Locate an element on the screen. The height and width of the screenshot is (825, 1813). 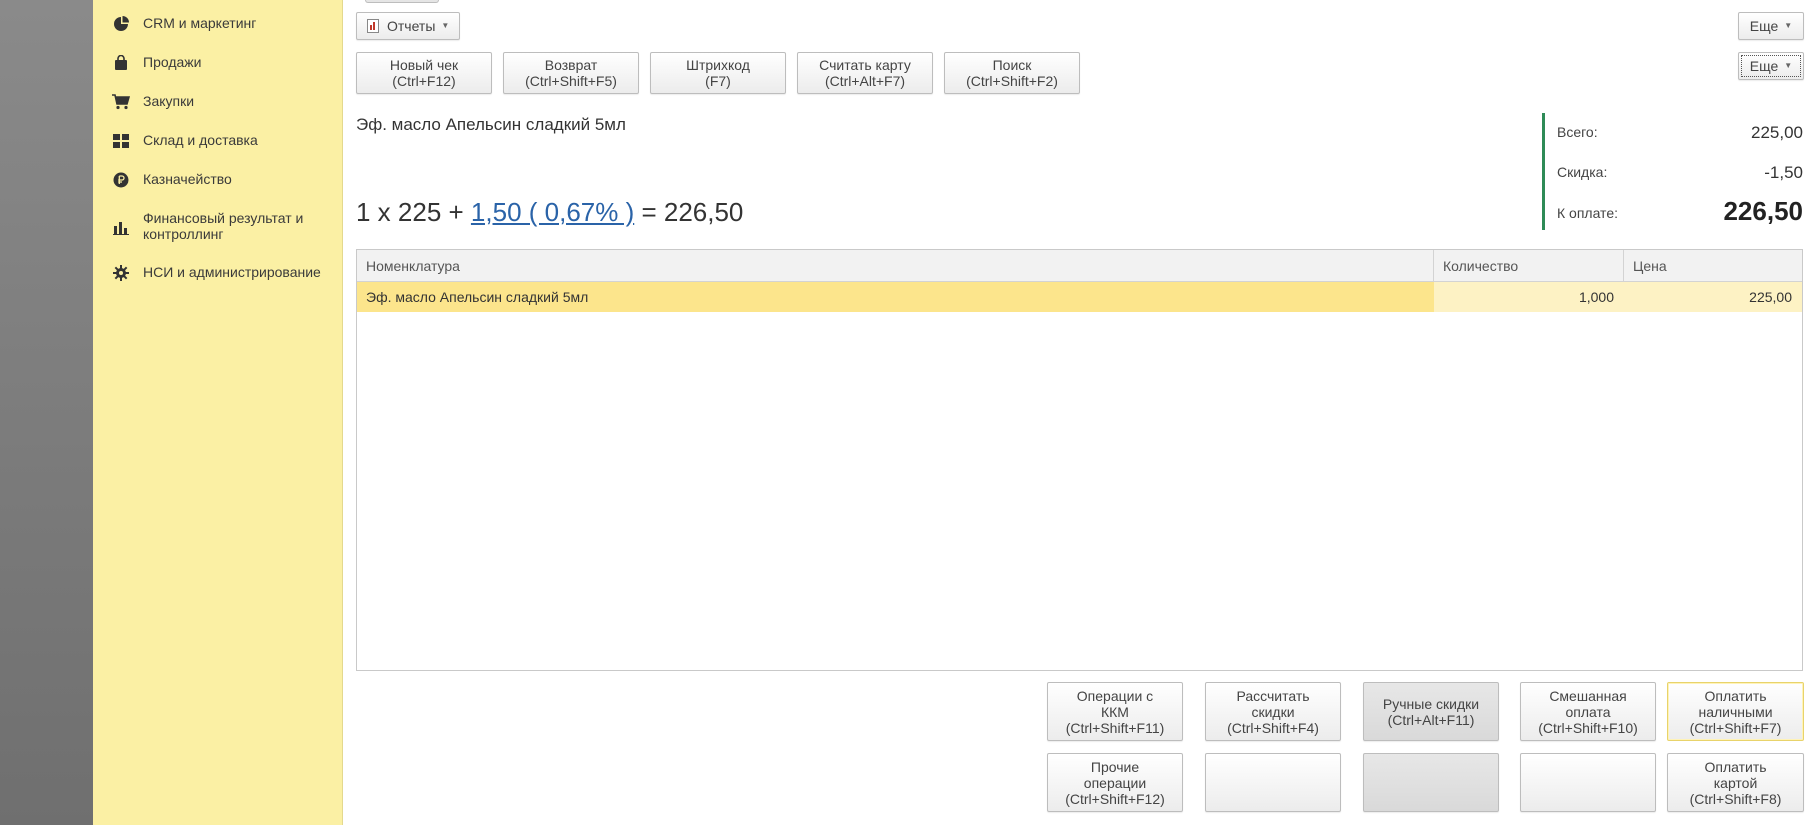
sidebar-item-crm: CRM и маркетинг is located at coordinates (217, 24).